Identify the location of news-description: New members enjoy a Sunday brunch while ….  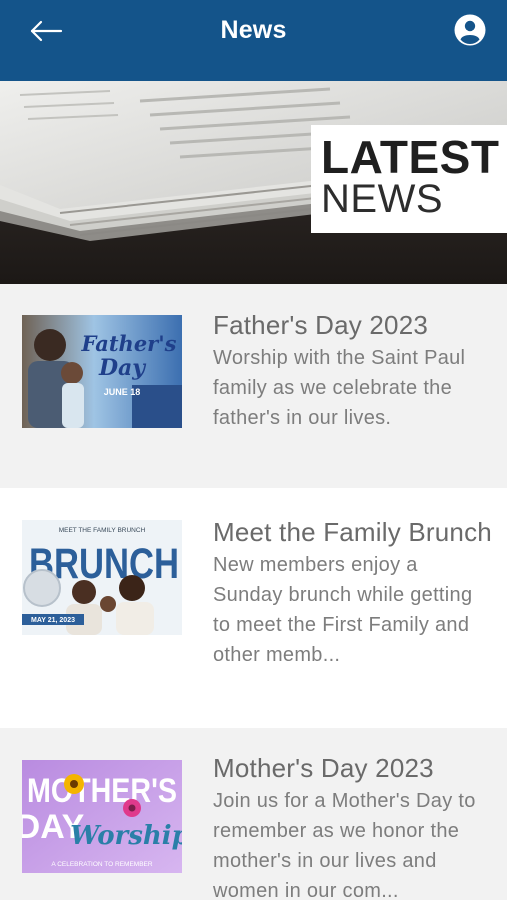
(343, 610).